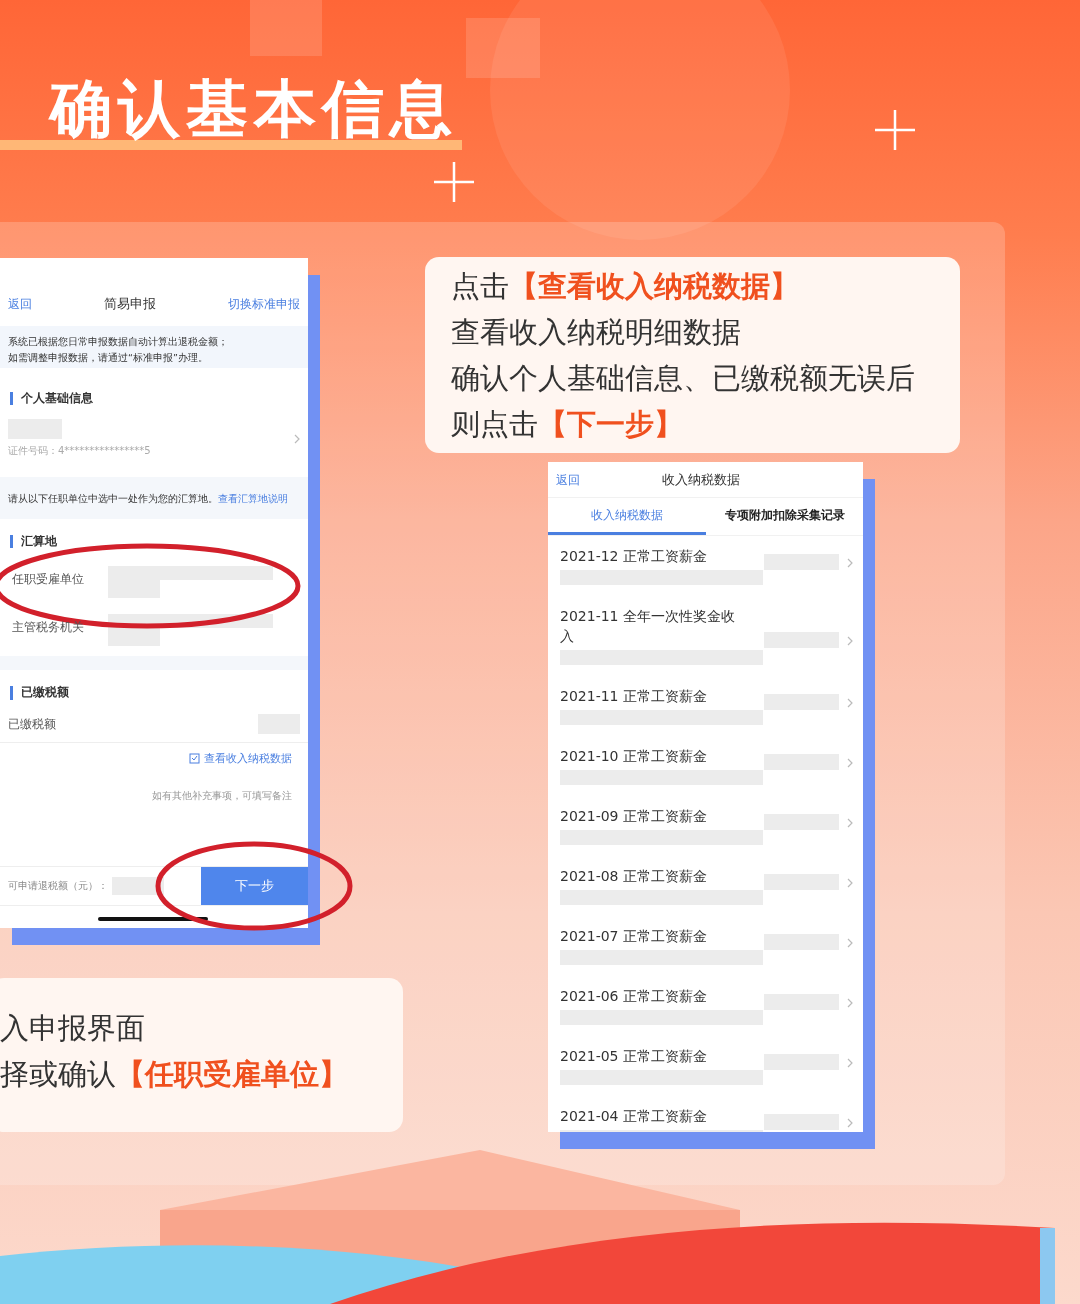  I want to click on income-title: 2021-11 正常工资薪金, so click(650, 696).